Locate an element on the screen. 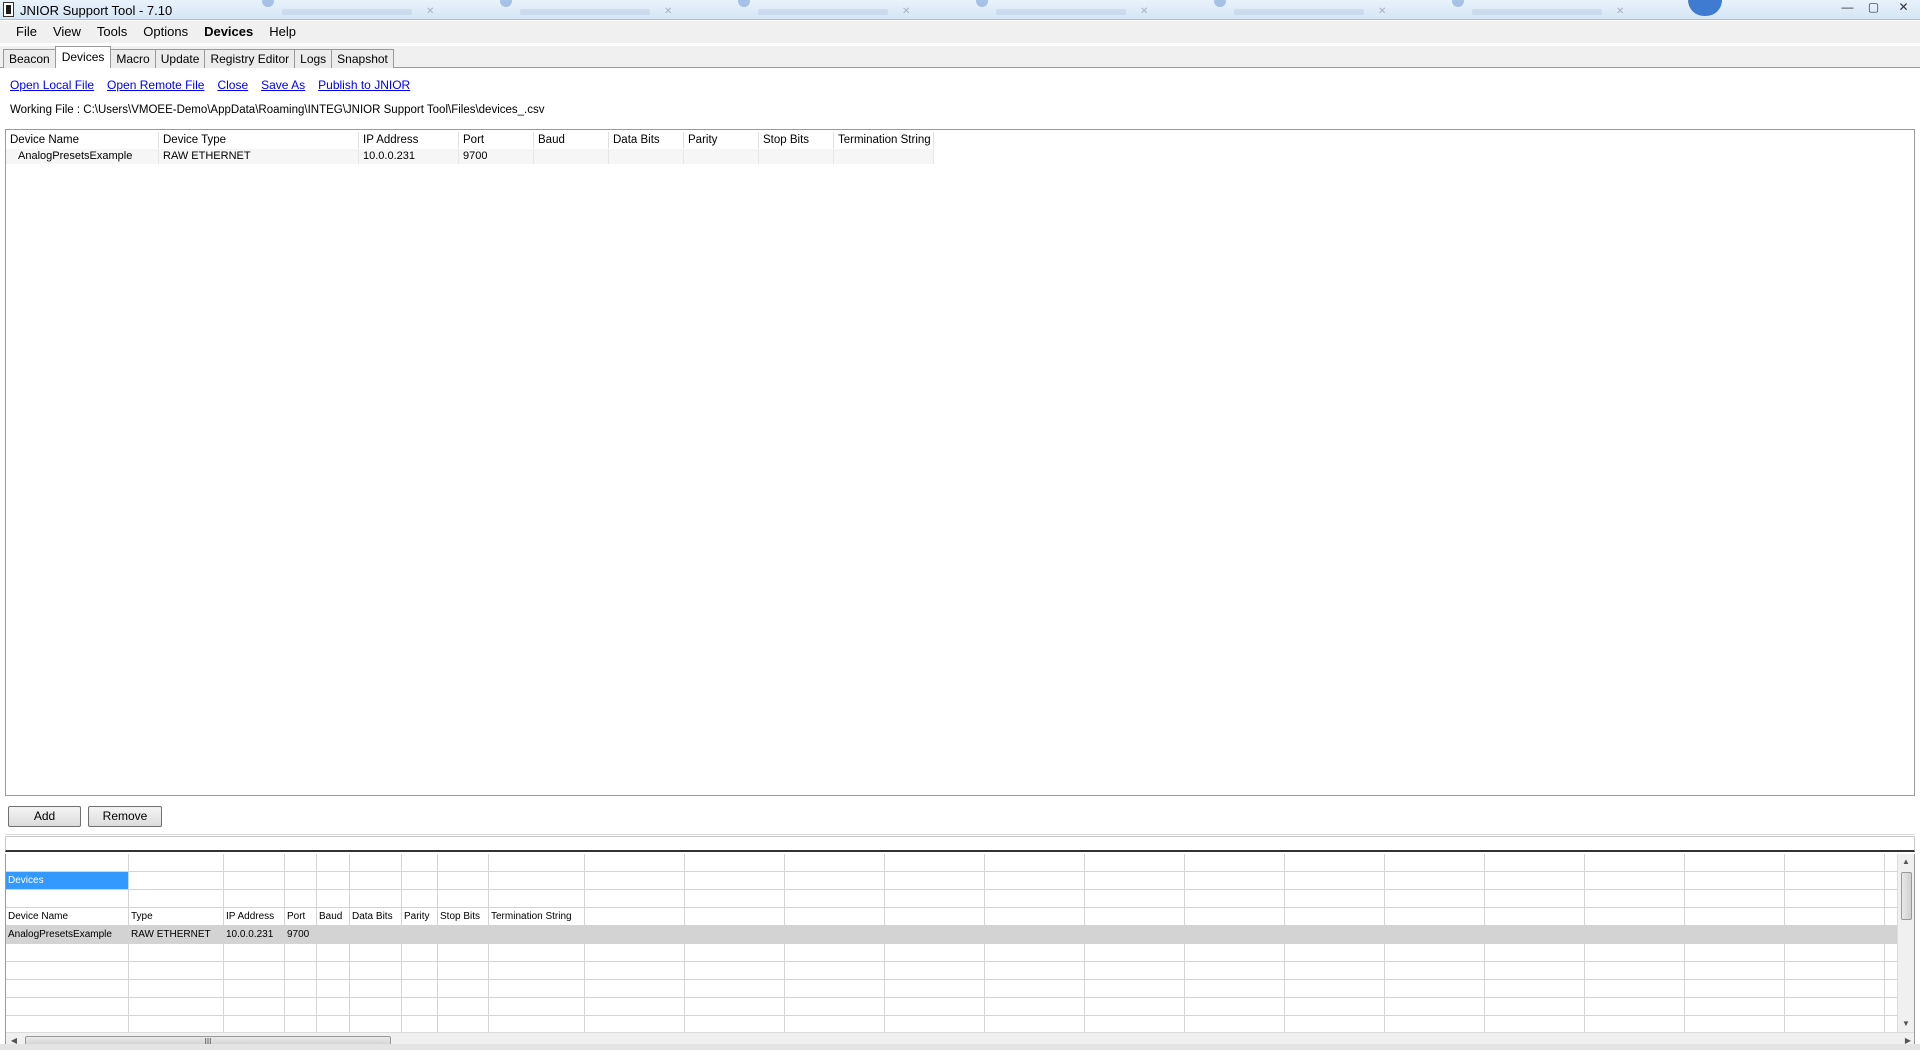  column-header: Parity is located at coordinates (721, 140).